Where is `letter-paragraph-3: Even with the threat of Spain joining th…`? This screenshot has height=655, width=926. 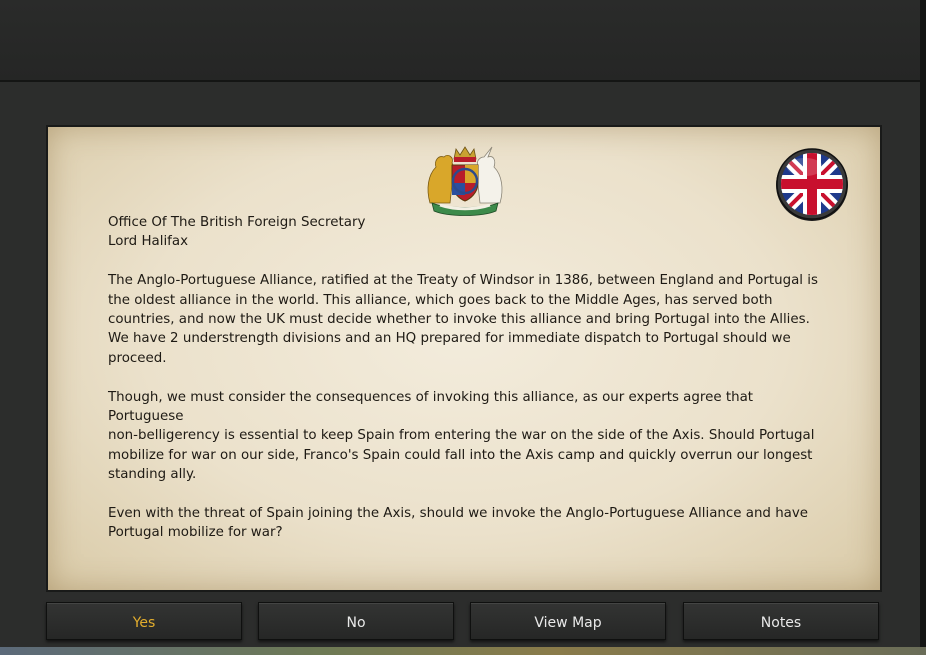
letter-paragraph-3: Even with the threat of Spain joining th… is located at coordinates (458, 523).